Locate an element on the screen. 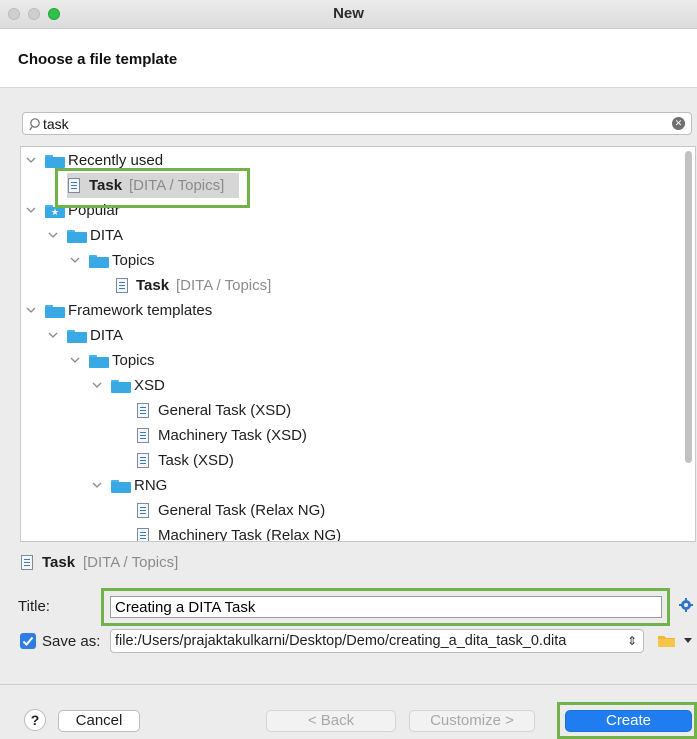 The height and width of the screenshot is (739, 697). summary-name: Task is located at coordinates (59, 562).